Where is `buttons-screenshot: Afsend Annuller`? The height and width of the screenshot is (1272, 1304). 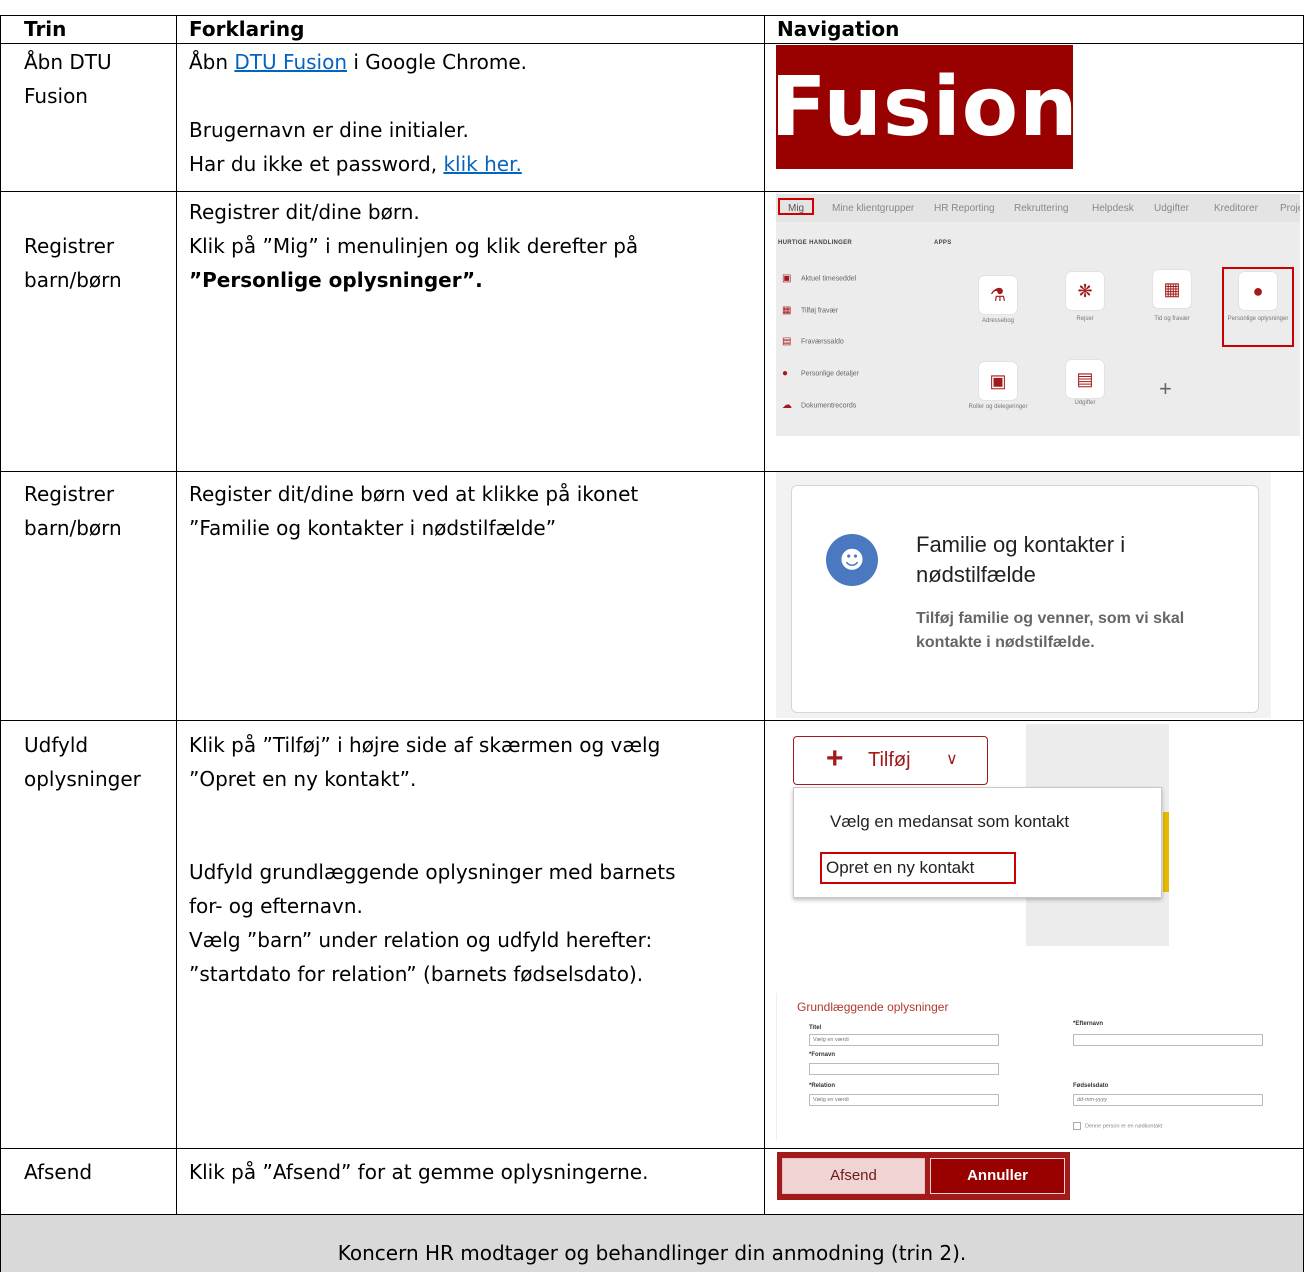
buttons-screenshot: Afsend Annuller is located at coordinates (923, 1176).